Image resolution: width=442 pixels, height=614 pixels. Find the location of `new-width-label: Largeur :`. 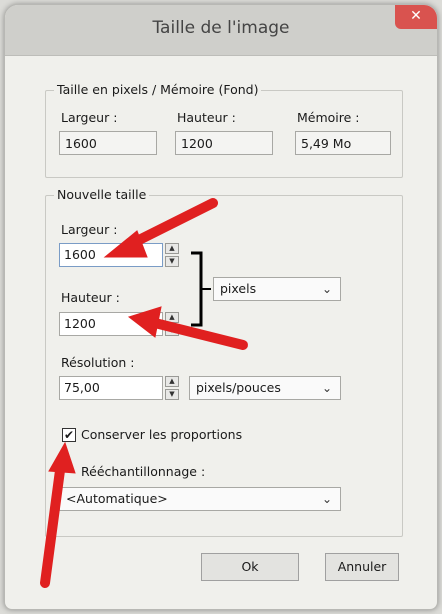

new-width-label: Largeur : is located at coordinates (89, 229).